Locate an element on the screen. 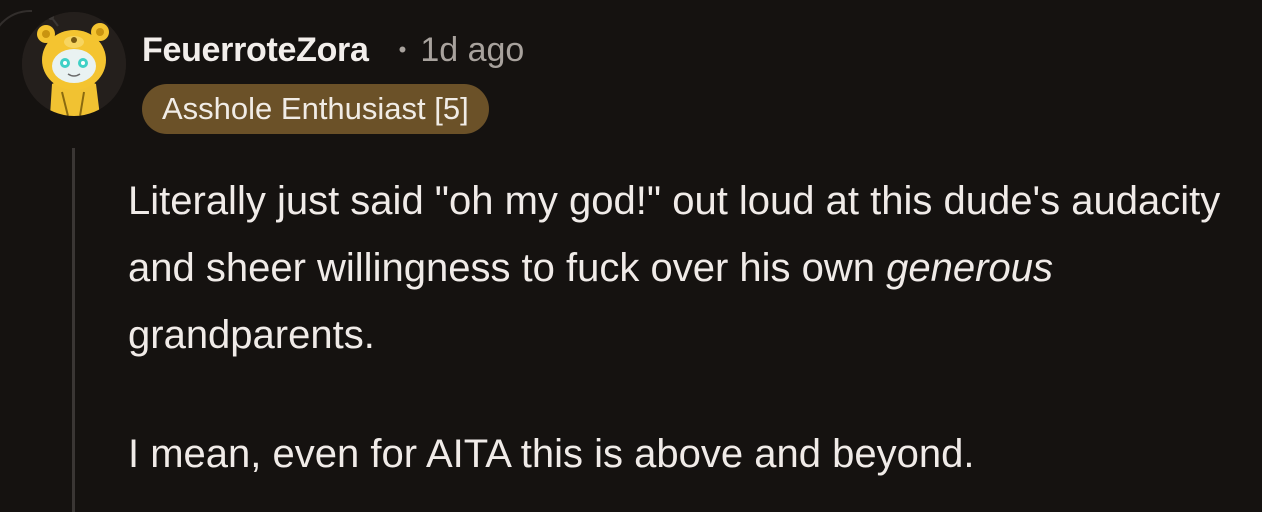  user-avatar is located at coordinates (74, 64).